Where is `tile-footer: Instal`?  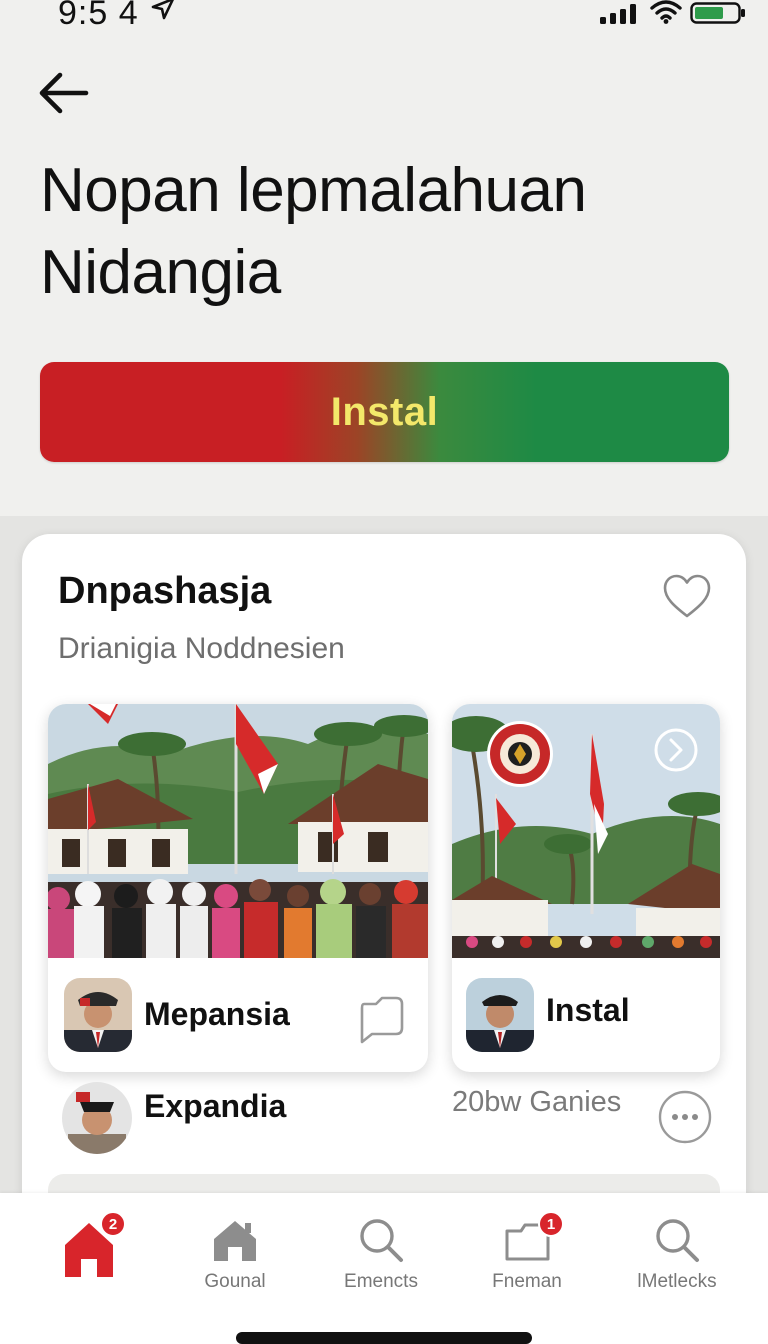
tile-footer: Instal is located at coordinates (586, 1015).